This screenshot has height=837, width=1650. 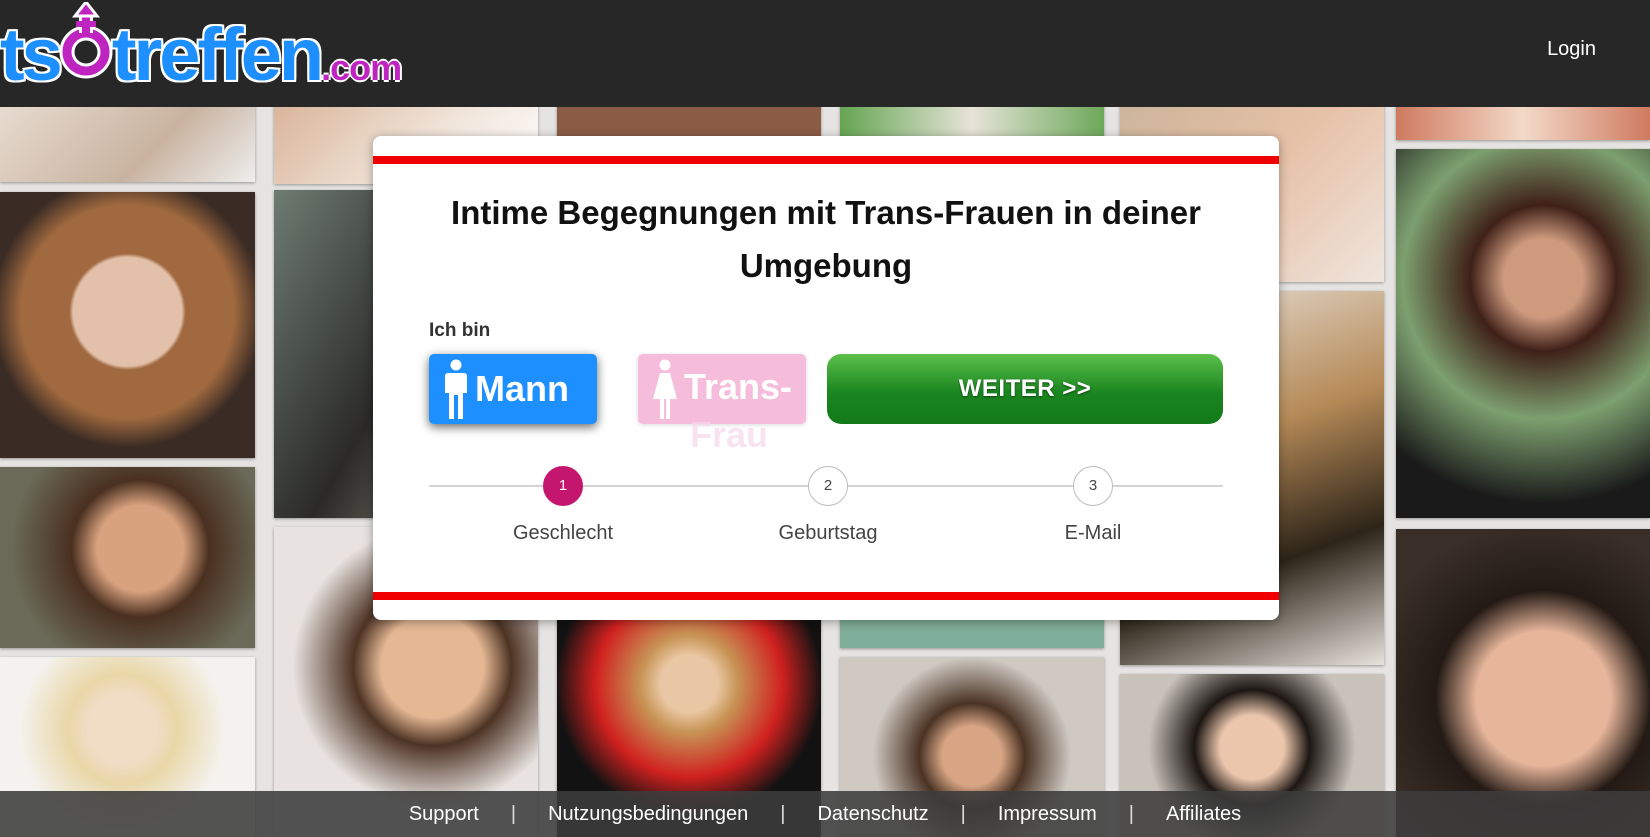 What do you see at coordinates (665, 389) in the screenshot?
I see `female-person-icon` at bounding box center [665, 389].